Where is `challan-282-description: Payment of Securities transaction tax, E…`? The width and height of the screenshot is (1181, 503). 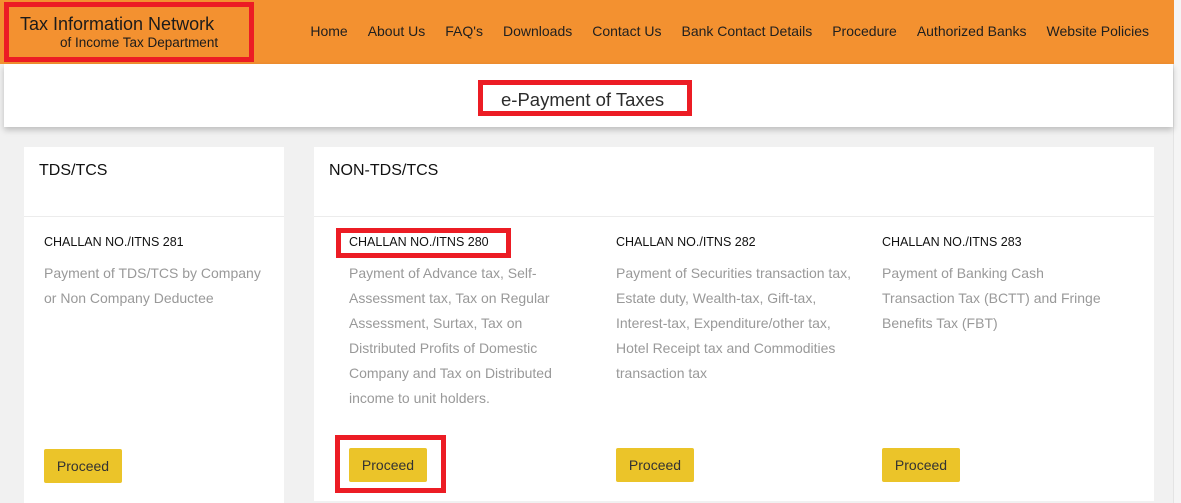
challan-282-description: Payment of Securities transaction tax, E… is located at coordinates (733, 323).